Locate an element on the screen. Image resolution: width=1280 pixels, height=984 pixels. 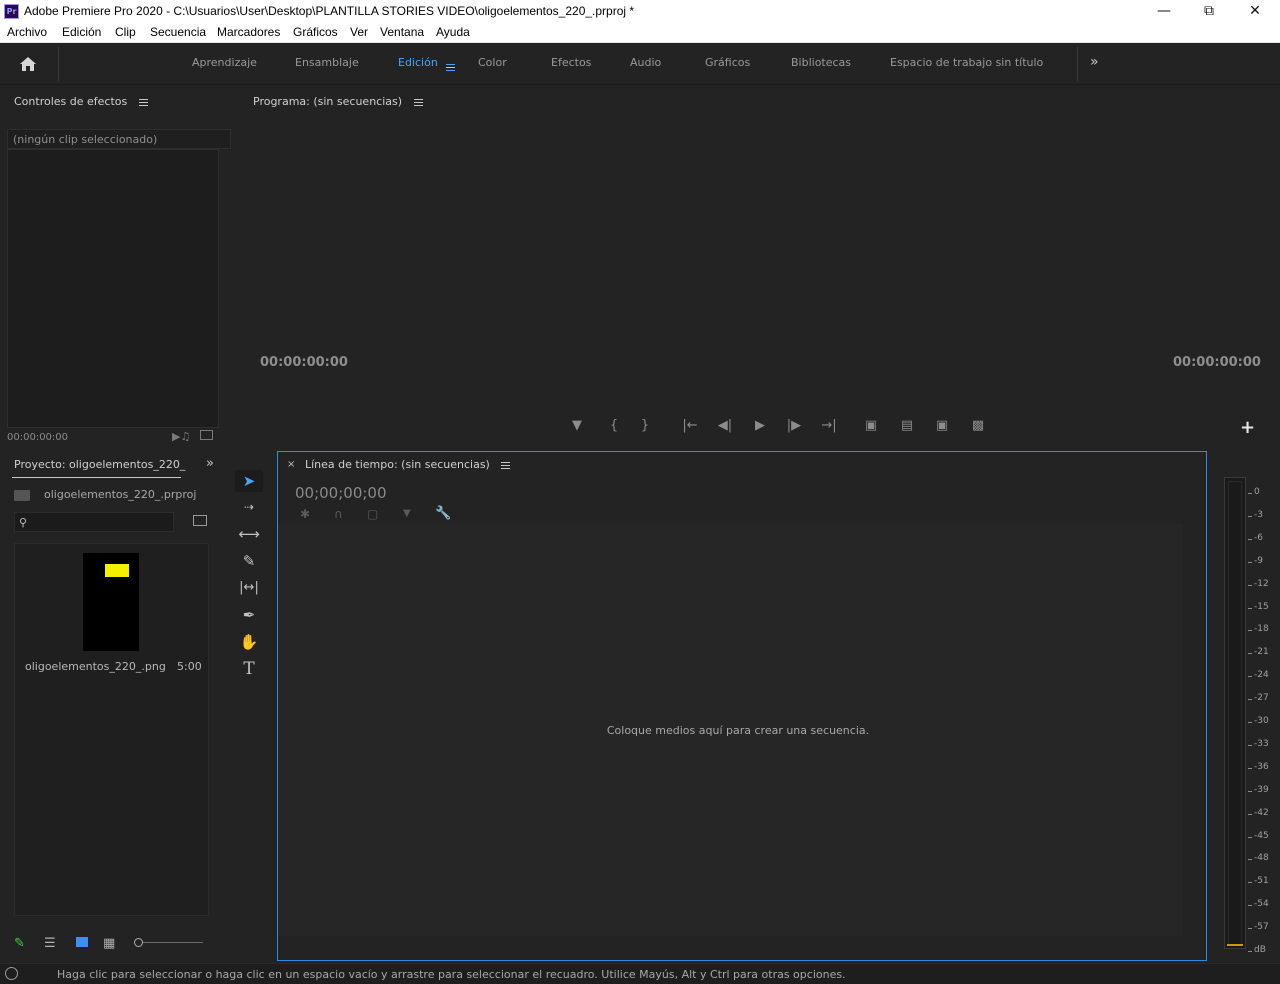
export-audio-icon: ▶♫ is located at coordinates (181, 436).